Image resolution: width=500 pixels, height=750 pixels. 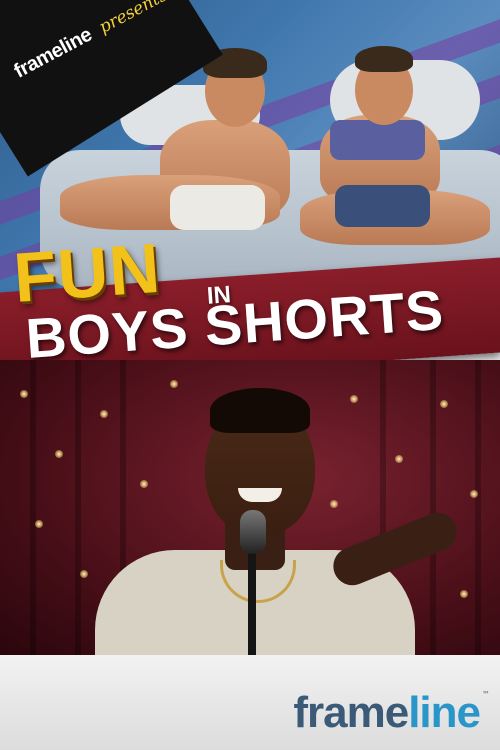 What do you see at coordinates (351, 712) in the screenshot?
I see `logo-part-frame: frame` at bounding box center [351, 712].